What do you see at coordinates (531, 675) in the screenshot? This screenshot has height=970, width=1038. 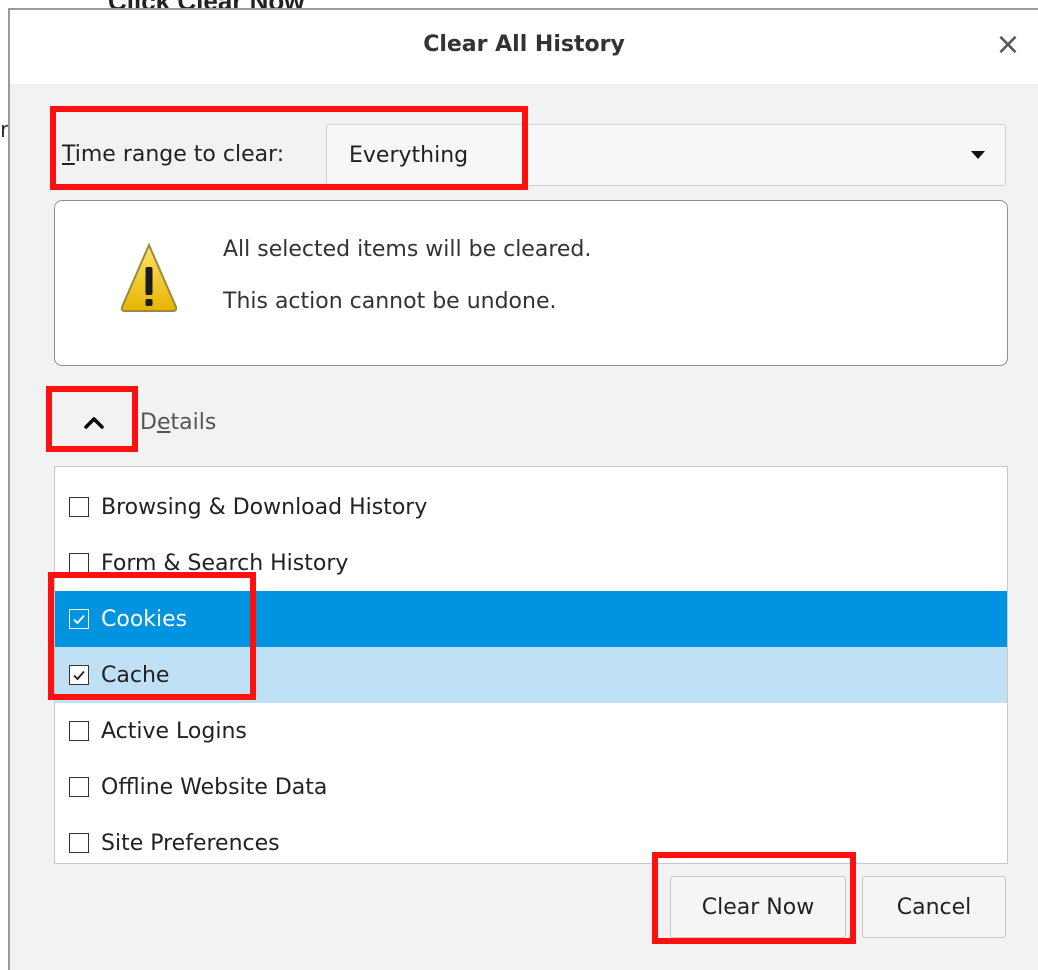 I see `list-item-cache: Cache` at bounding box center [531, 675].